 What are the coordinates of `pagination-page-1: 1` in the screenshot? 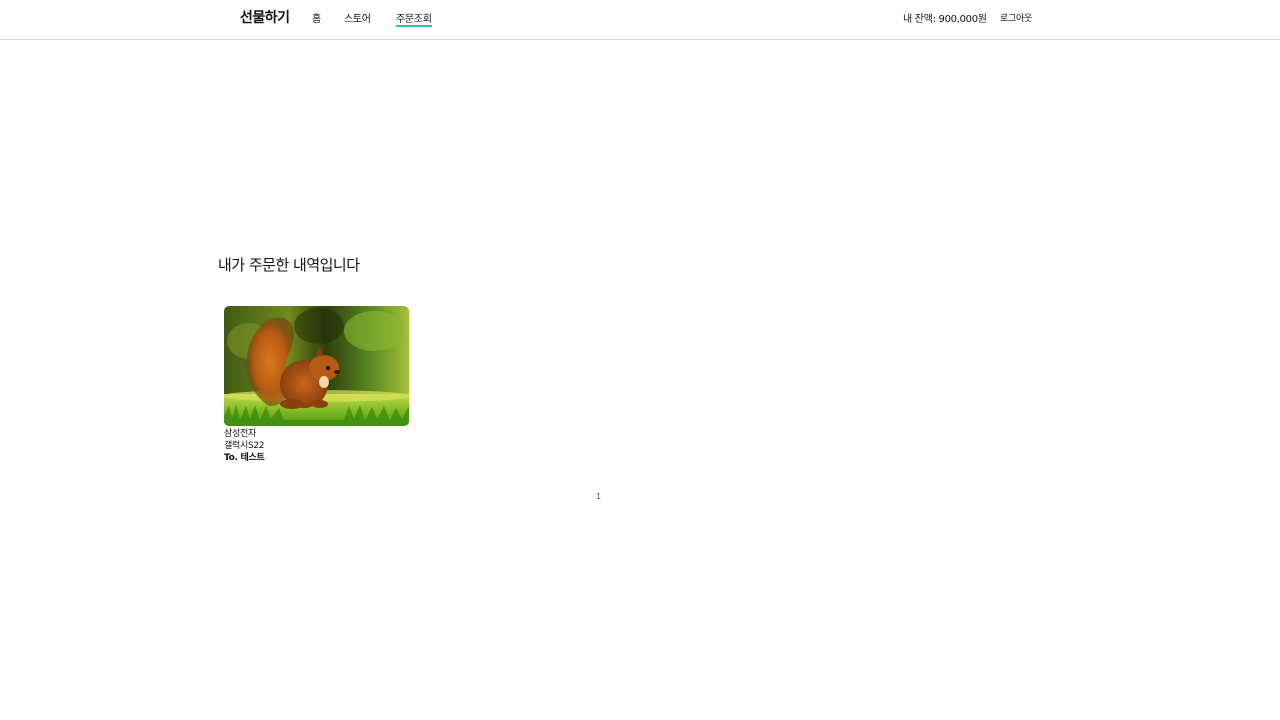 It's located at (598, 496).